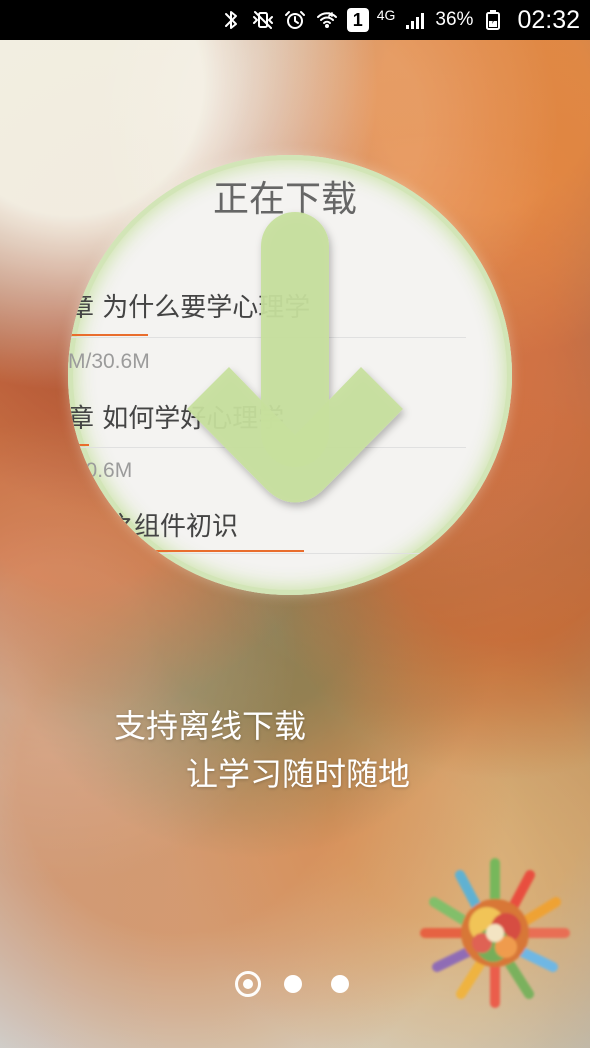  I want to click on download-item-2-size: /30.6M, so click(100, 470).